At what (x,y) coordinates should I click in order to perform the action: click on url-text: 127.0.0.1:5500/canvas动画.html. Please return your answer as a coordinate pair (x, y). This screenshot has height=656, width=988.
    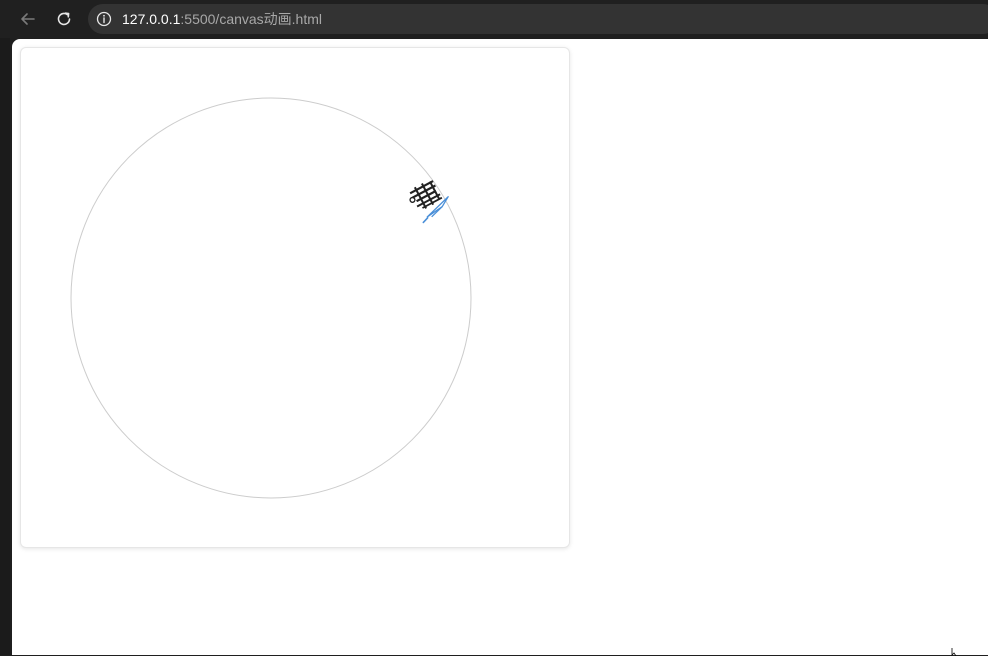
    Looking at the image, I should click on (222, 19).